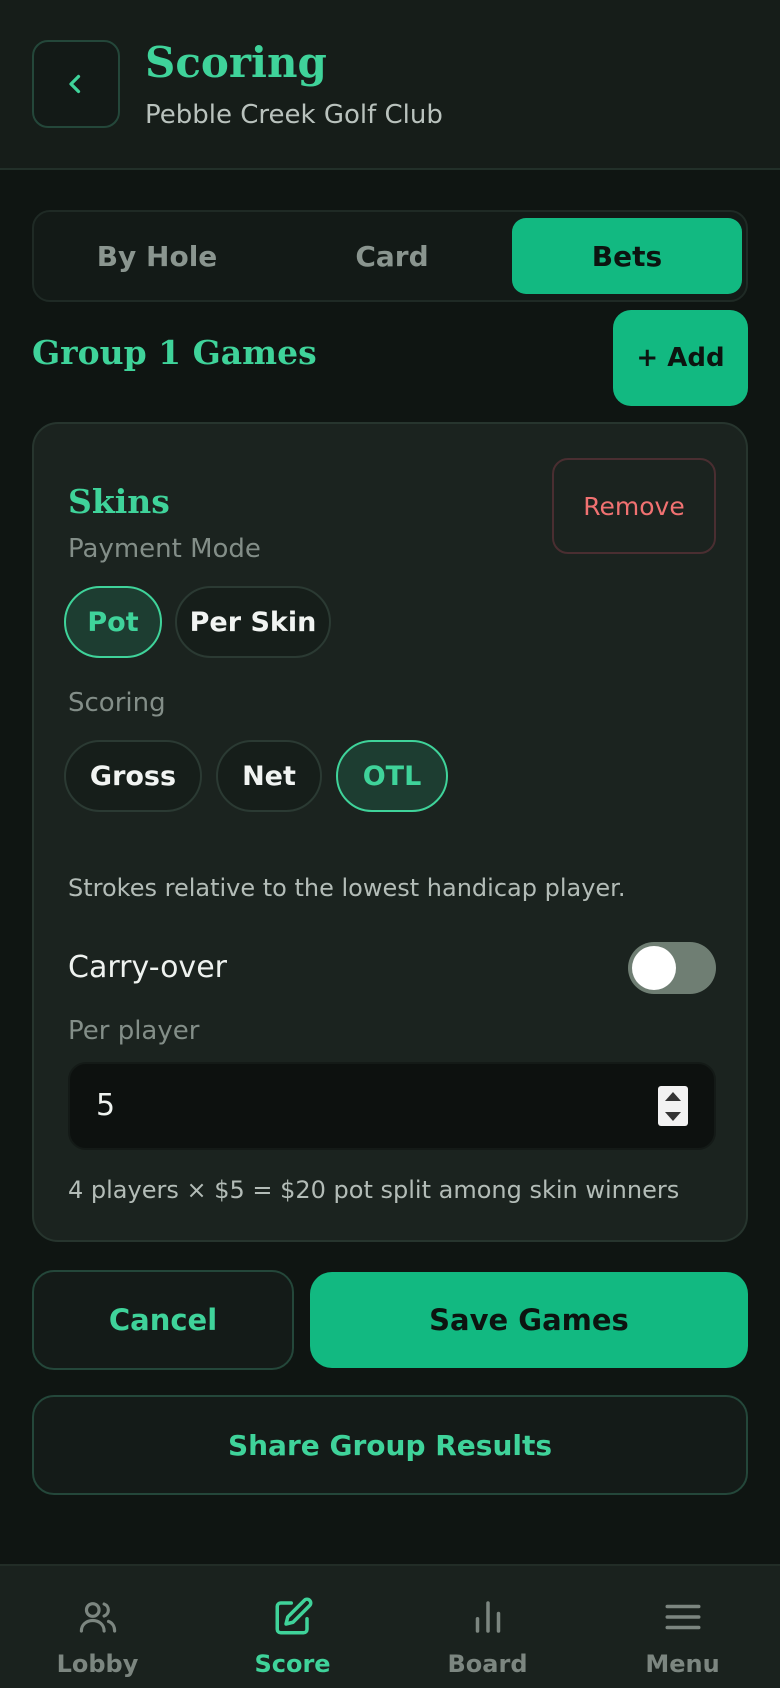 The image size is (780, 1688). I want to click on per-player-input: 5, so click(392, 1106).